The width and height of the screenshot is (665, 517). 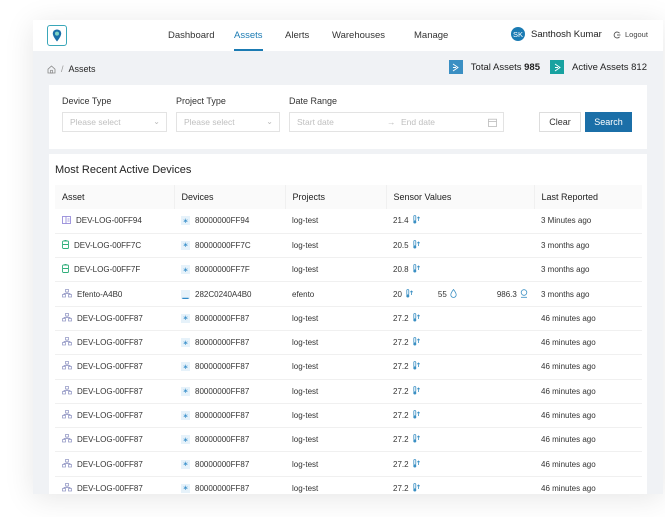 What do you see at coordinates (313, 101) in the screenshot?
I see `date-range-label: Date Range` at bounding box center [313, 101].